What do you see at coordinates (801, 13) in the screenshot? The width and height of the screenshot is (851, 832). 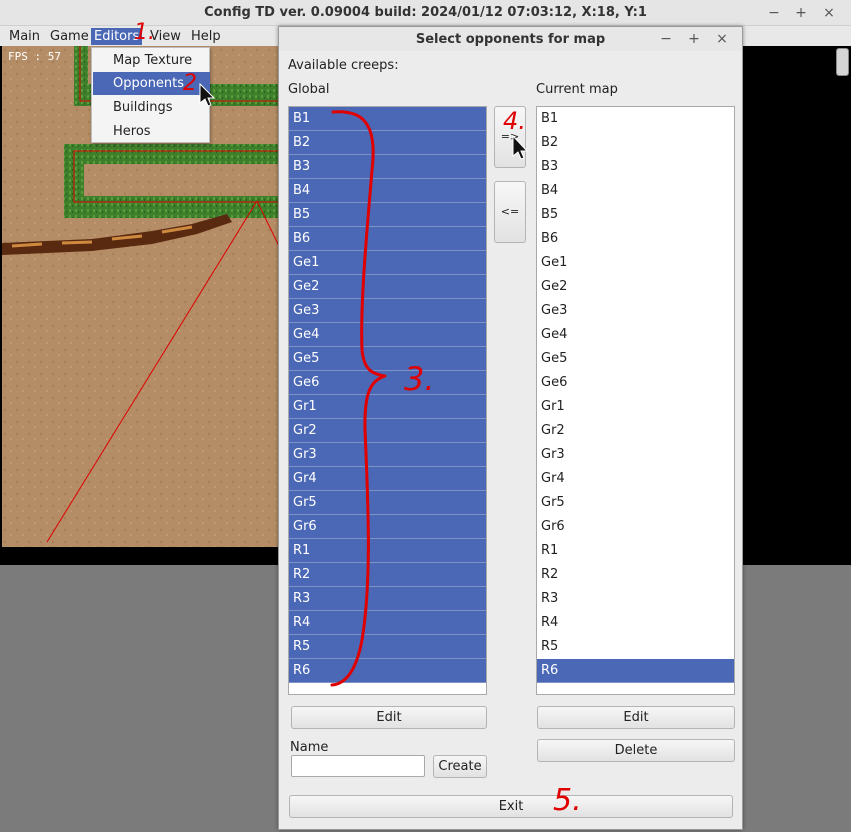 I see `maximize-icon: +` at bounding box center [801, 13].